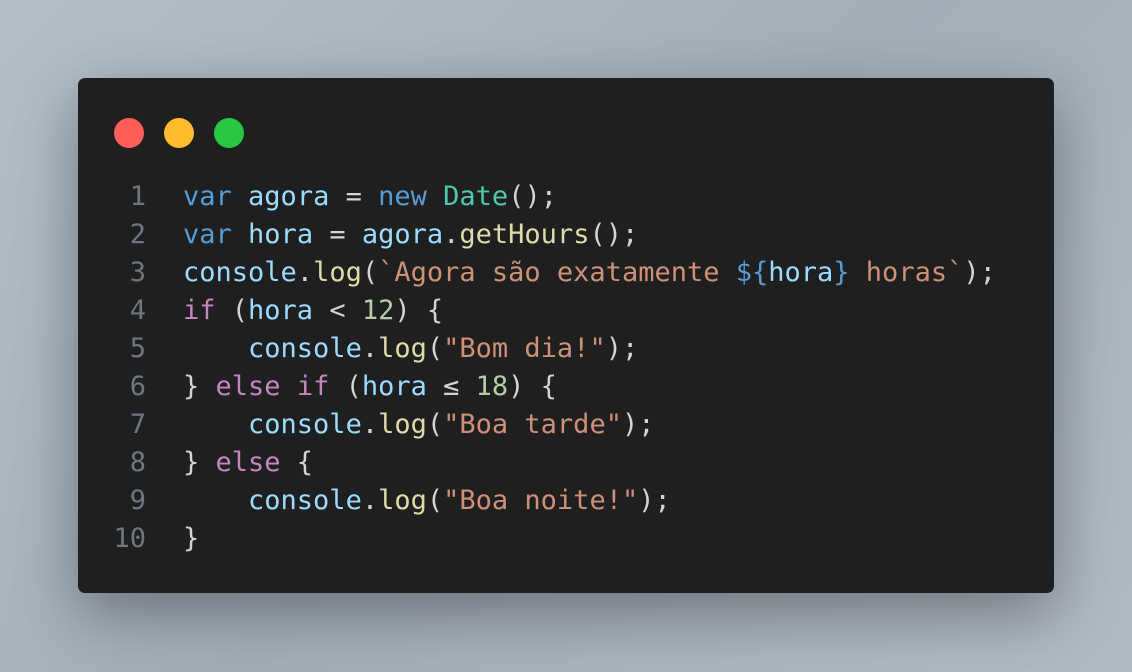 The width and height of the screenshot is (1132, 672). I want to click on line-text: var hora = agora.getHours();, so click(410, 235).